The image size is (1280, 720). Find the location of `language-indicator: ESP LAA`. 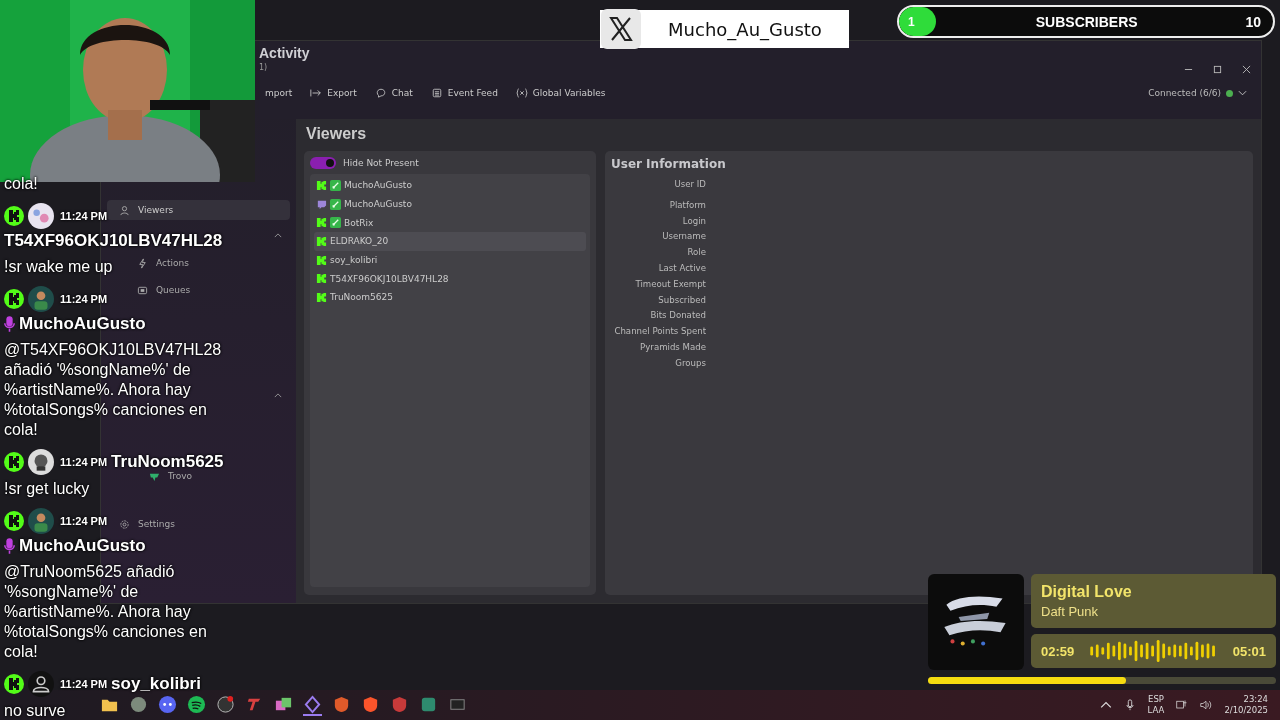

language-indicator: ESP LAA is located at coordinates (1156, 705).